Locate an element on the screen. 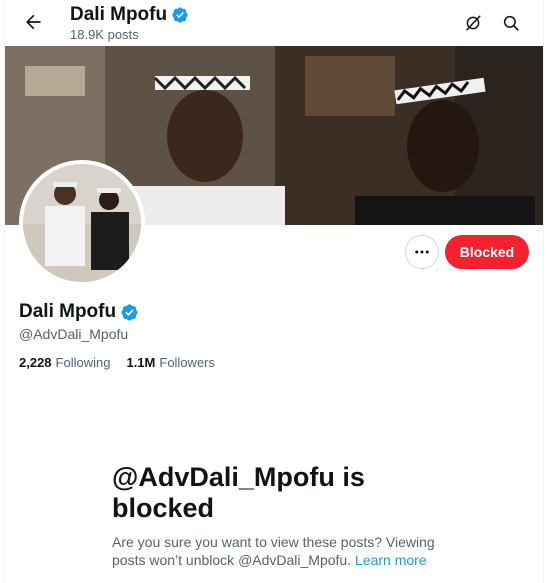  column-border-right is located at coordinates (543, 291).